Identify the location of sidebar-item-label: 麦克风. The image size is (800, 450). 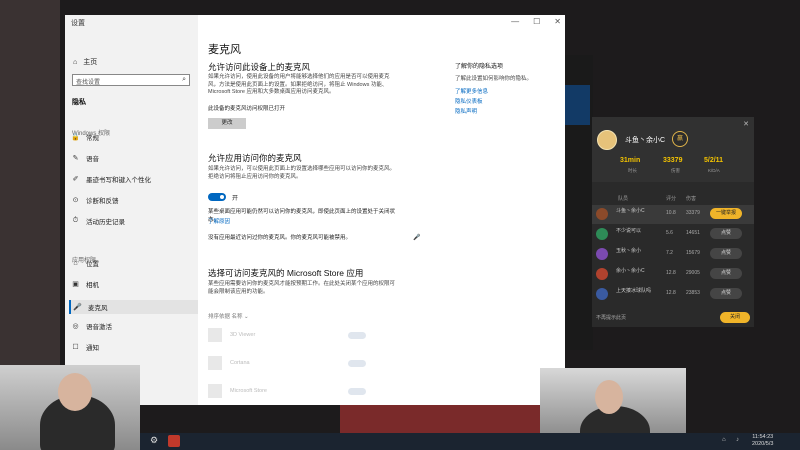
(98, 308).